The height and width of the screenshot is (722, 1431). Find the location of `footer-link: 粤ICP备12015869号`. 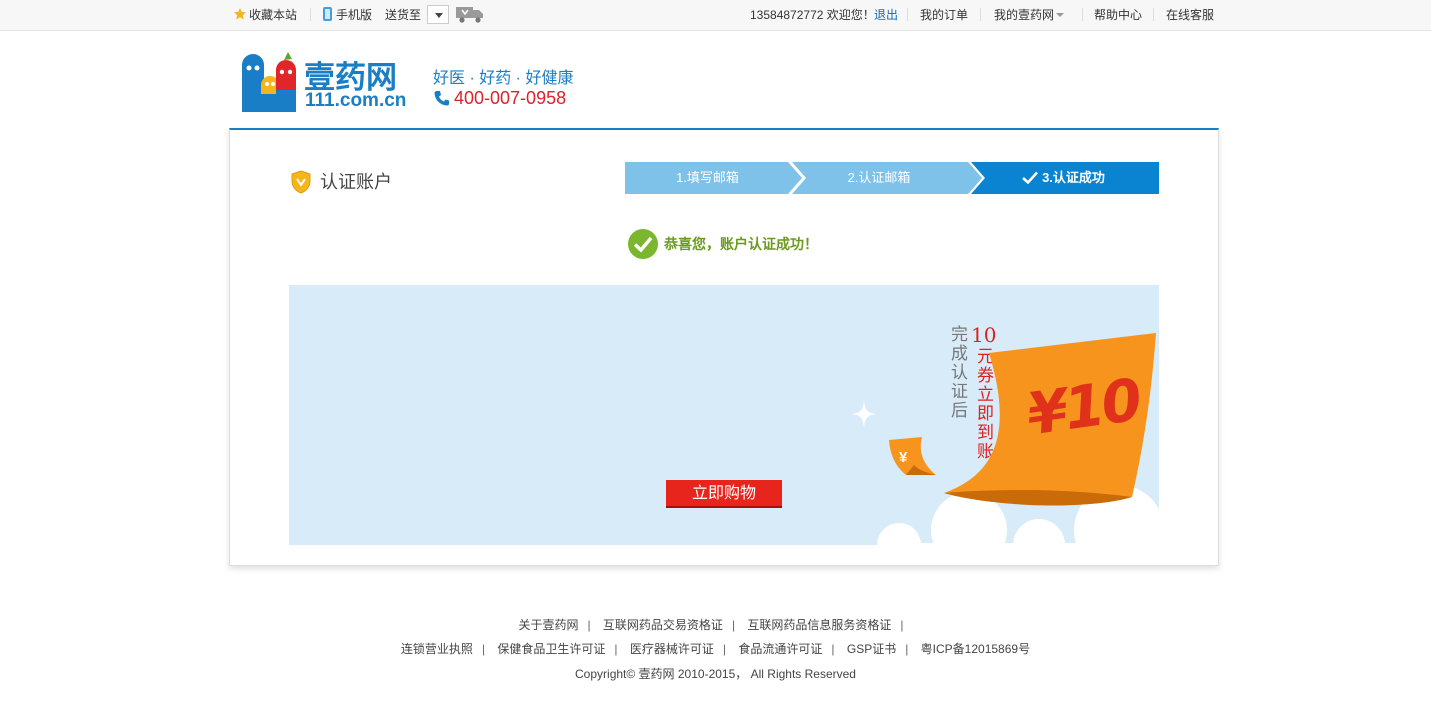

footer-link: 粤ICP备12015869号 is located at coordinates (975, 649).